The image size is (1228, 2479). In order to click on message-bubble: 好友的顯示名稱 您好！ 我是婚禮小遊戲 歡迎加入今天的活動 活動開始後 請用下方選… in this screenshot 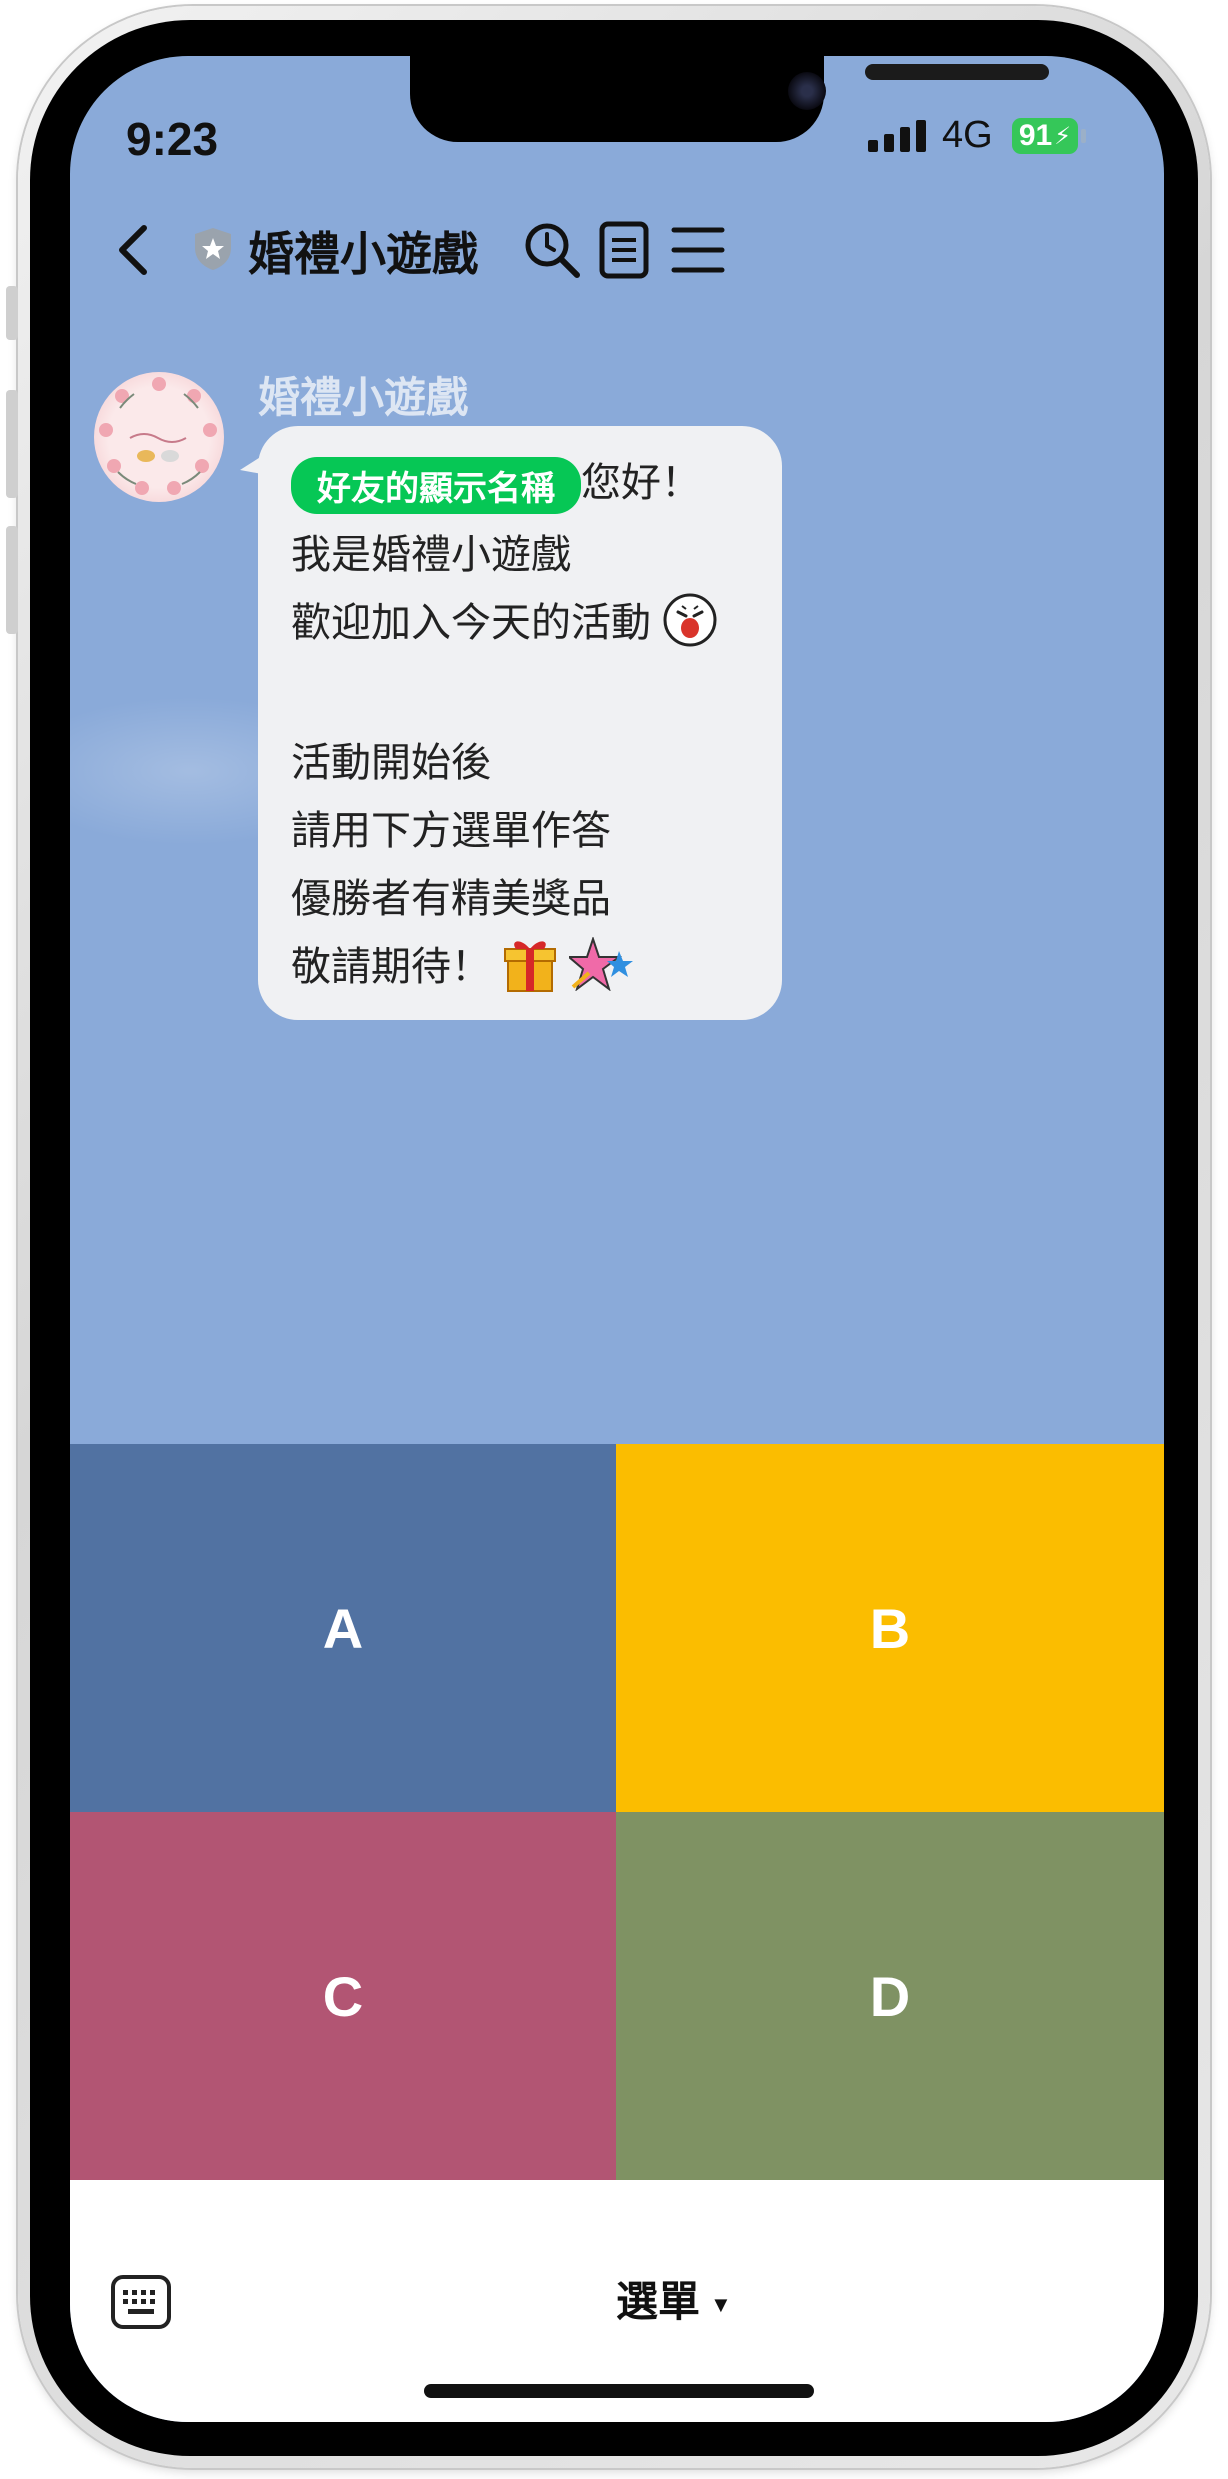, I will do `click(520, 723)`.